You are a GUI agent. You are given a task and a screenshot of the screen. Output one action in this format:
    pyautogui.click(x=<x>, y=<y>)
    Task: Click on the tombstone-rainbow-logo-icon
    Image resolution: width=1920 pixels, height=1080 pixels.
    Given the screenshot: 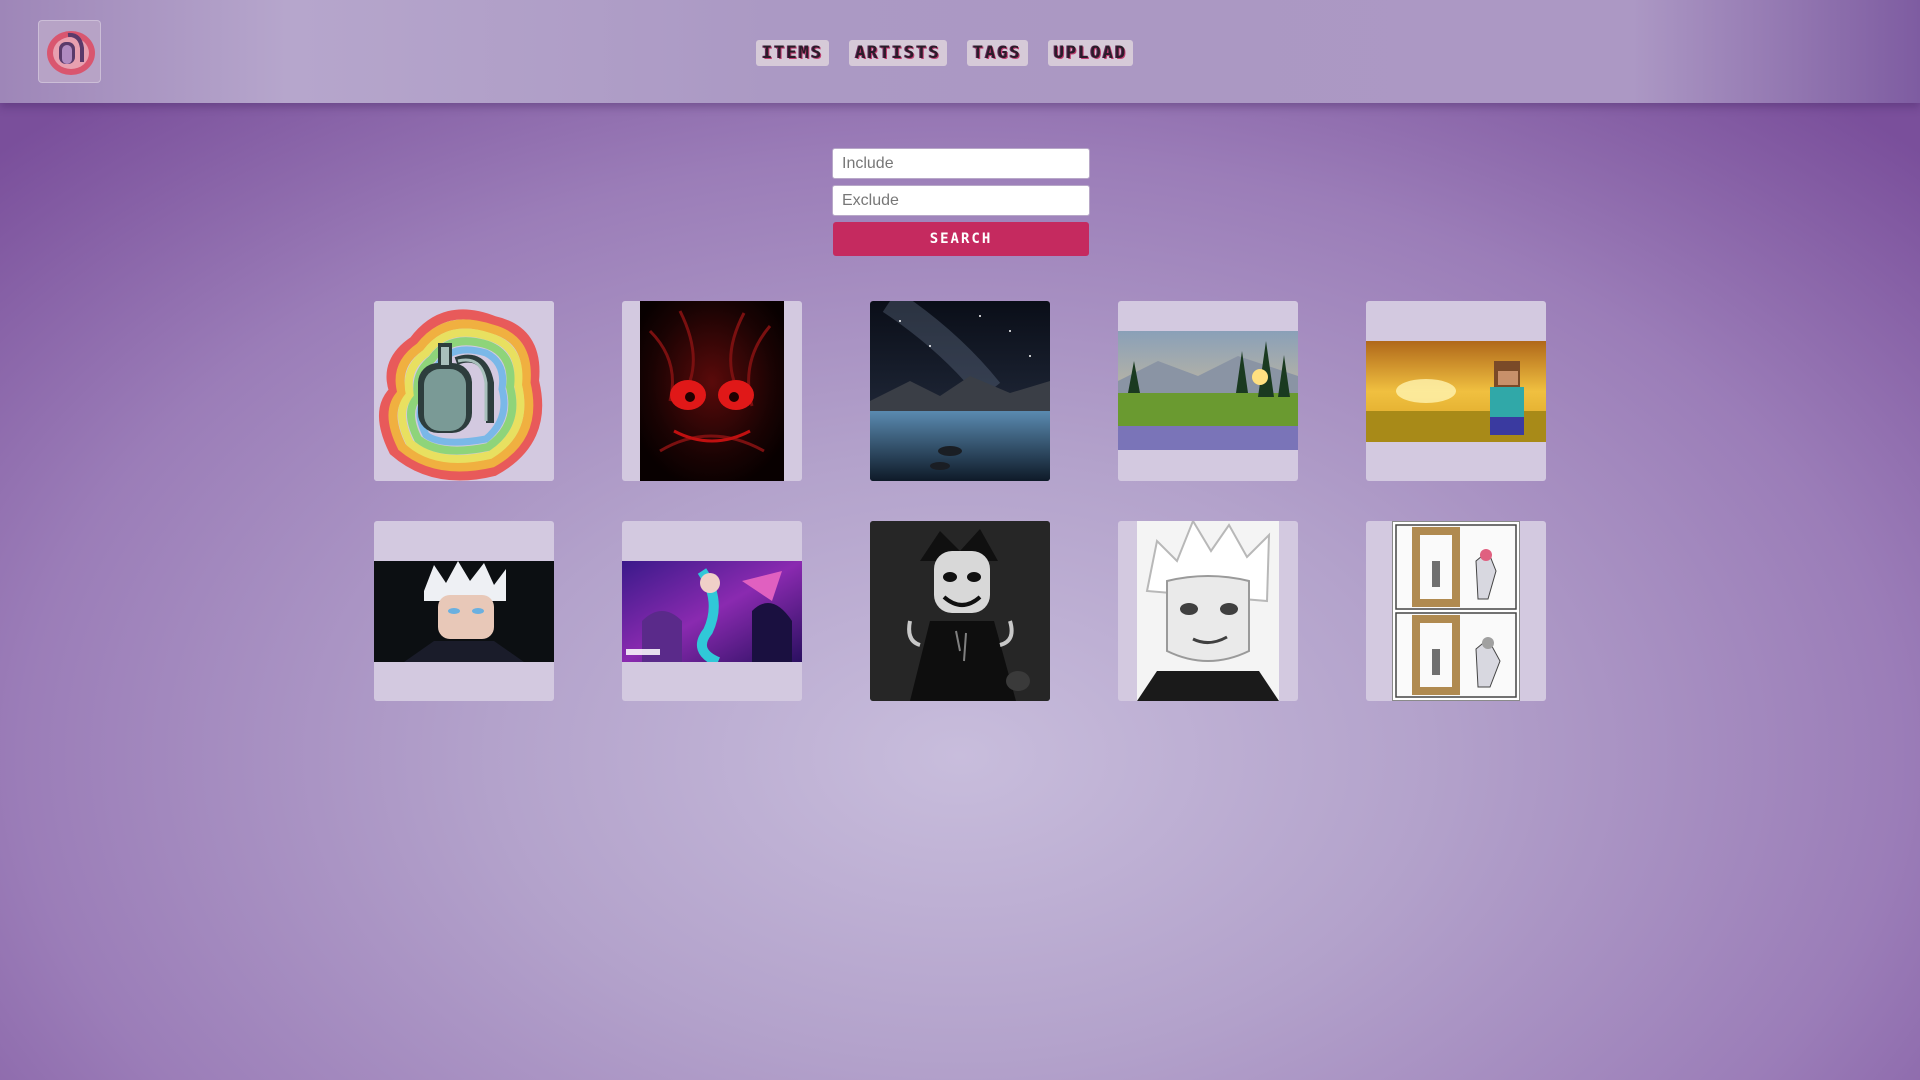 What is the action you would take?
    pyautogui.click(x=71, y=53)
    